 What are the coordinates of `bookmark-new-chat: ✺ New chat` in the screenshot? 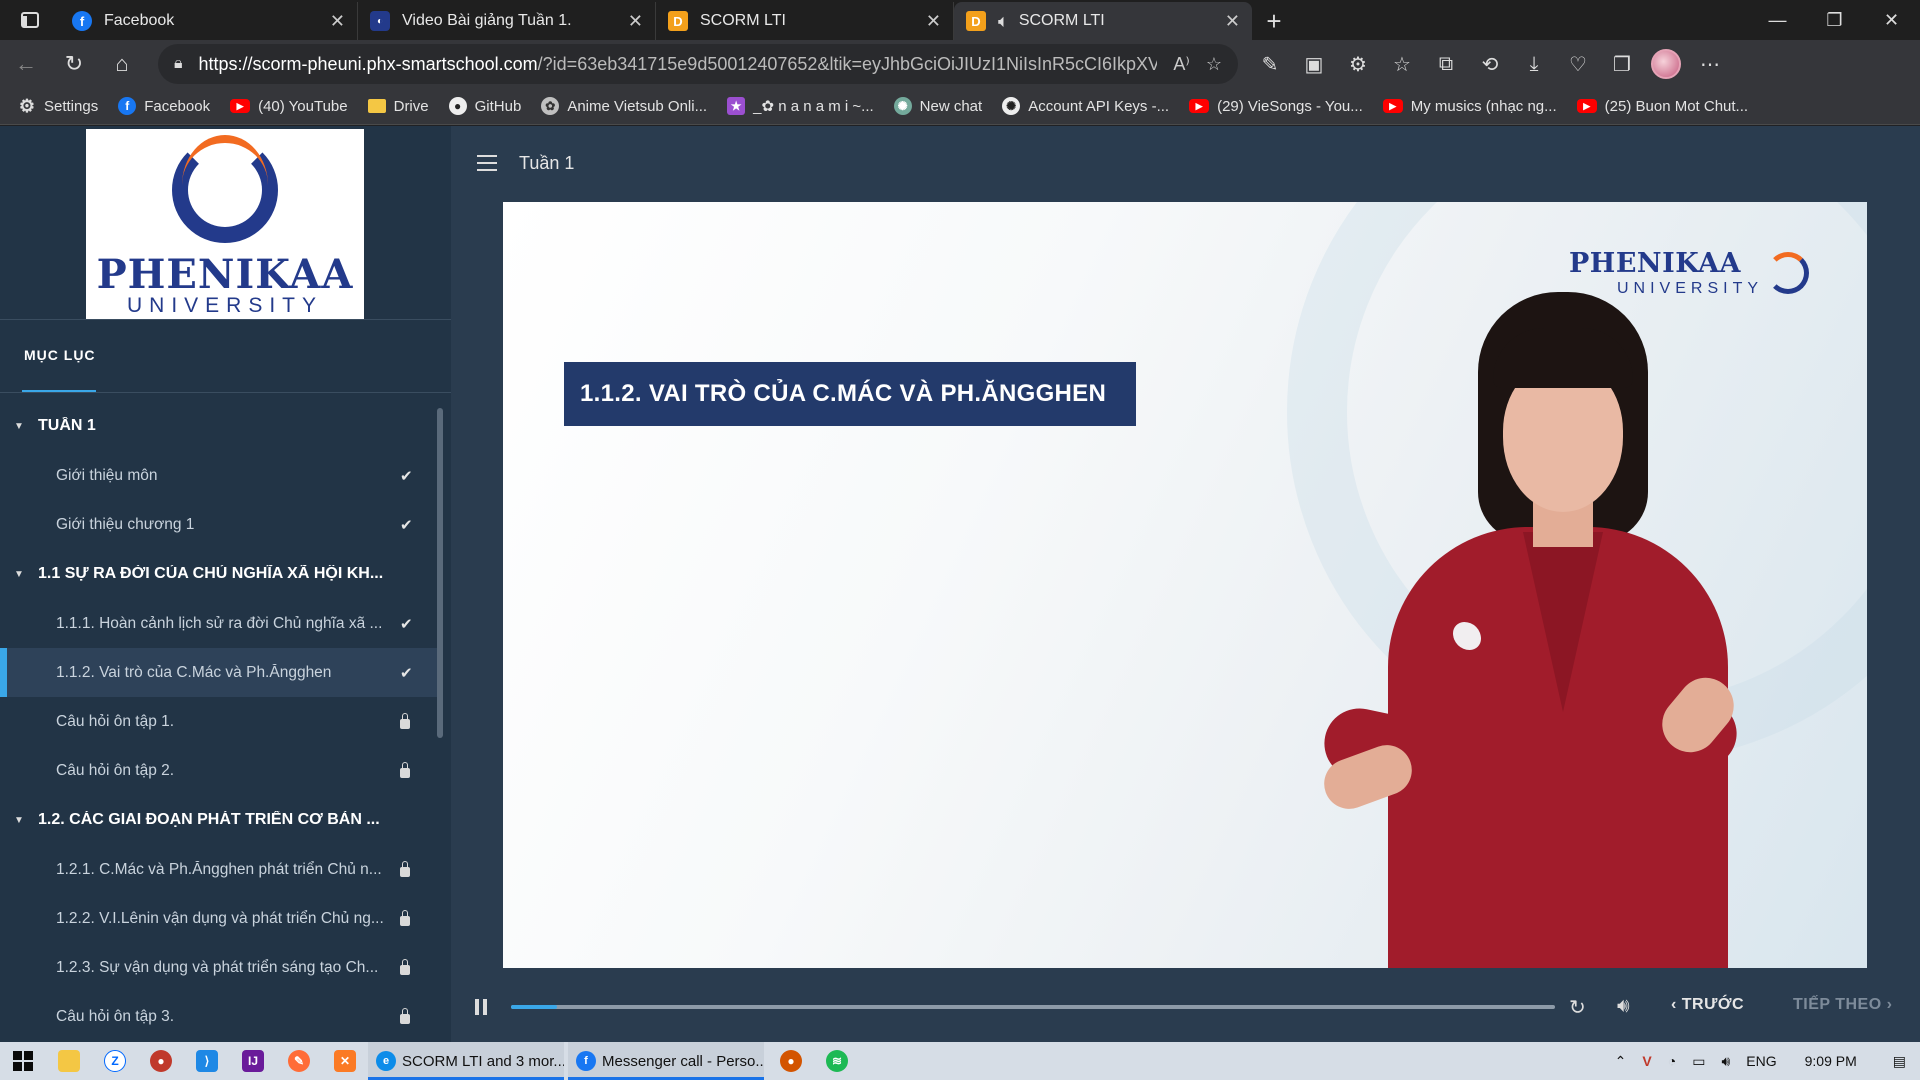 It's located at (937, 106).